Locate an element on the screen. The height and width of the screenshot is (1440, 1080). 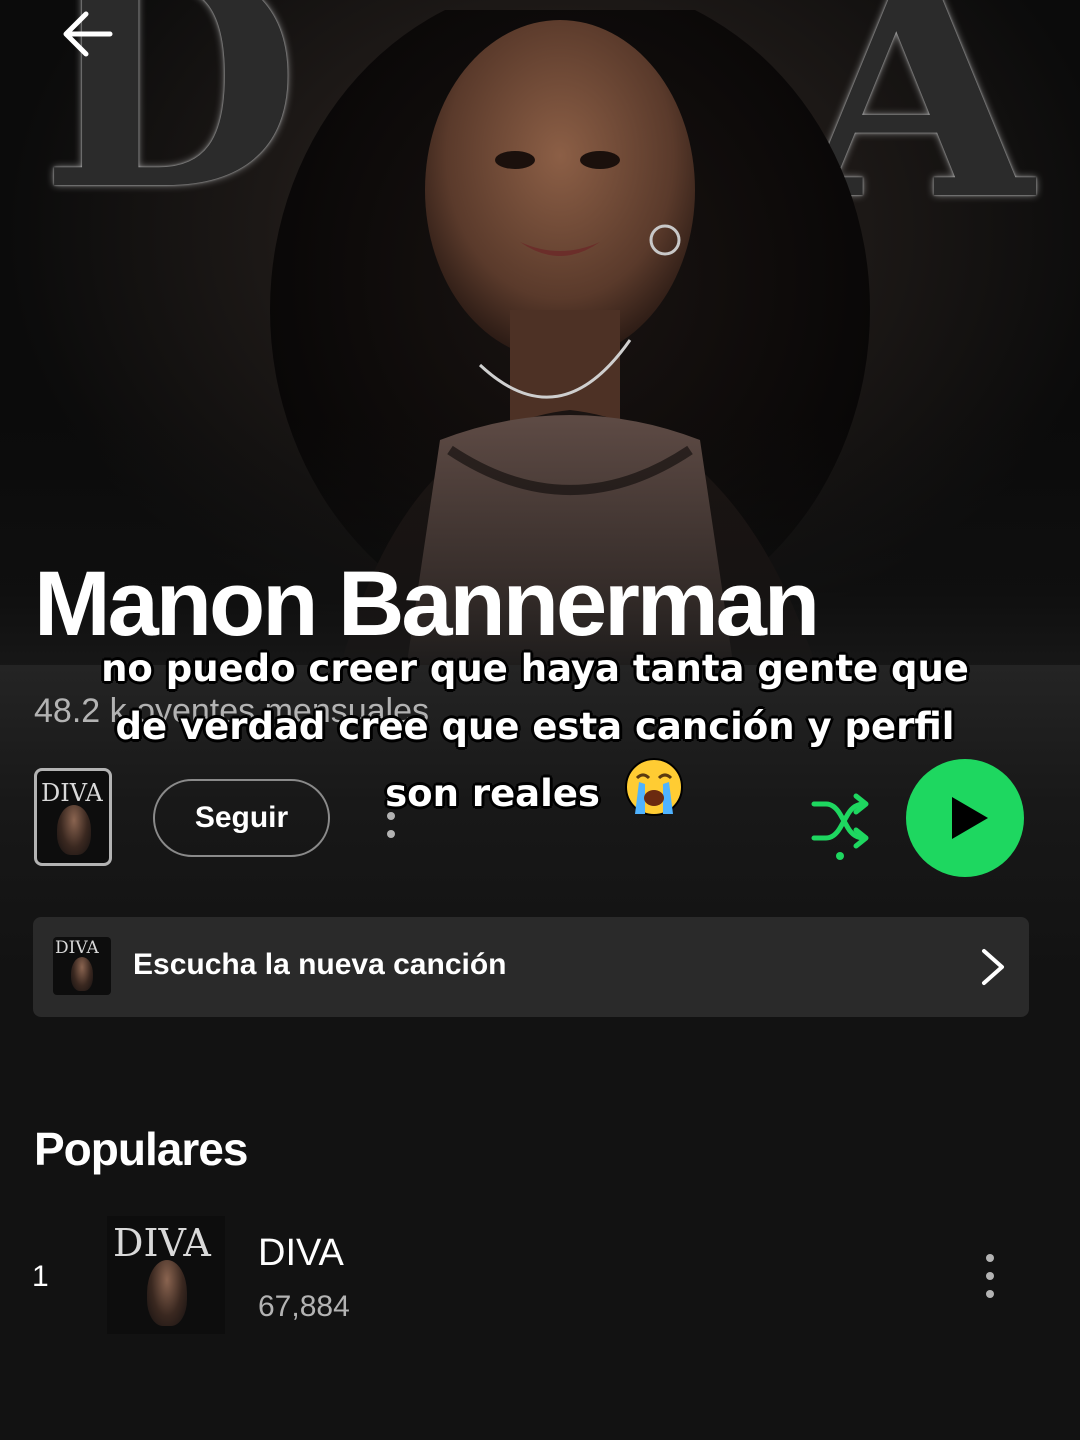
track-more-options-icon is located at coordinates (990, 1276).